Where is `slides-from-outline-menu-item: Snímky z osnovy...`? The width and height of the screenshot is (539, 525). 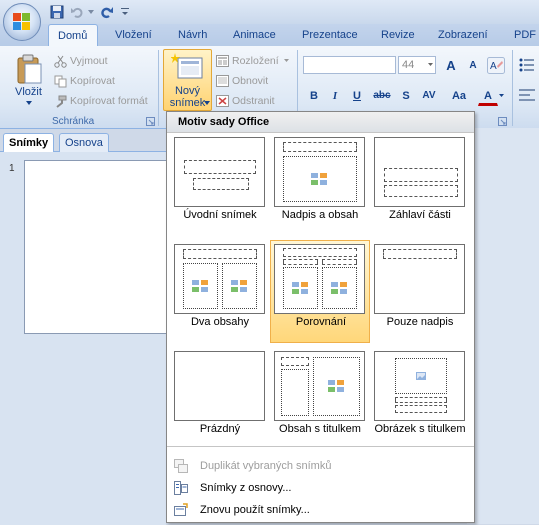
slides-from-outline-menu-item: Snímky z osnovy... is located at coordinates (320, 488).